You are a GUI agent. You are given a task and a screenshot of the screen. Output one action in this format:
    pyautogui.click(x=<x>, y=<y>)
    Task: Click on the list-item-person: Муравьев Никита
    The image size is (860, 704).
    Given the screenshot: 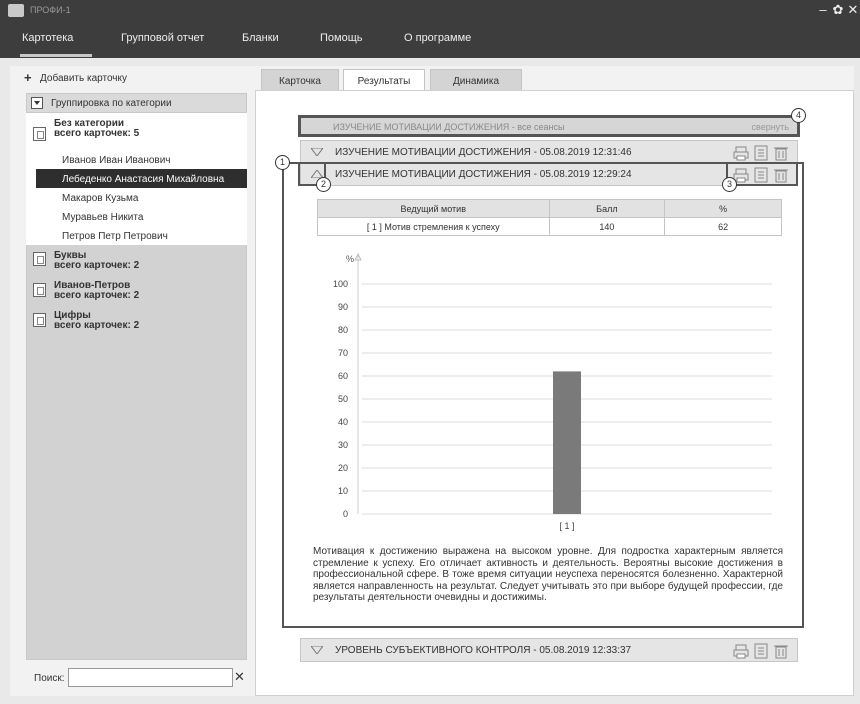 What is the action you would take?
    pyautogui.click(x=141, y=216)
    